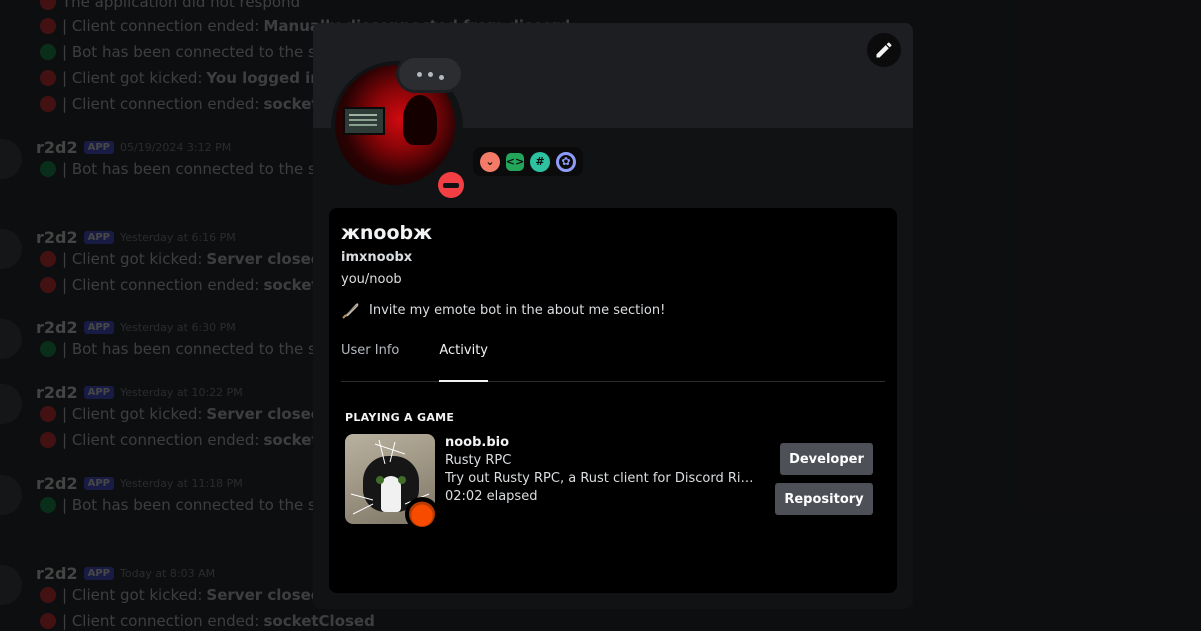 The width and height of the screenshot is (1201, 631). What do you see at coordinates (422, 514) in the screenshot?
I see `rust-crab-icon` at bounding box center [422, 514].